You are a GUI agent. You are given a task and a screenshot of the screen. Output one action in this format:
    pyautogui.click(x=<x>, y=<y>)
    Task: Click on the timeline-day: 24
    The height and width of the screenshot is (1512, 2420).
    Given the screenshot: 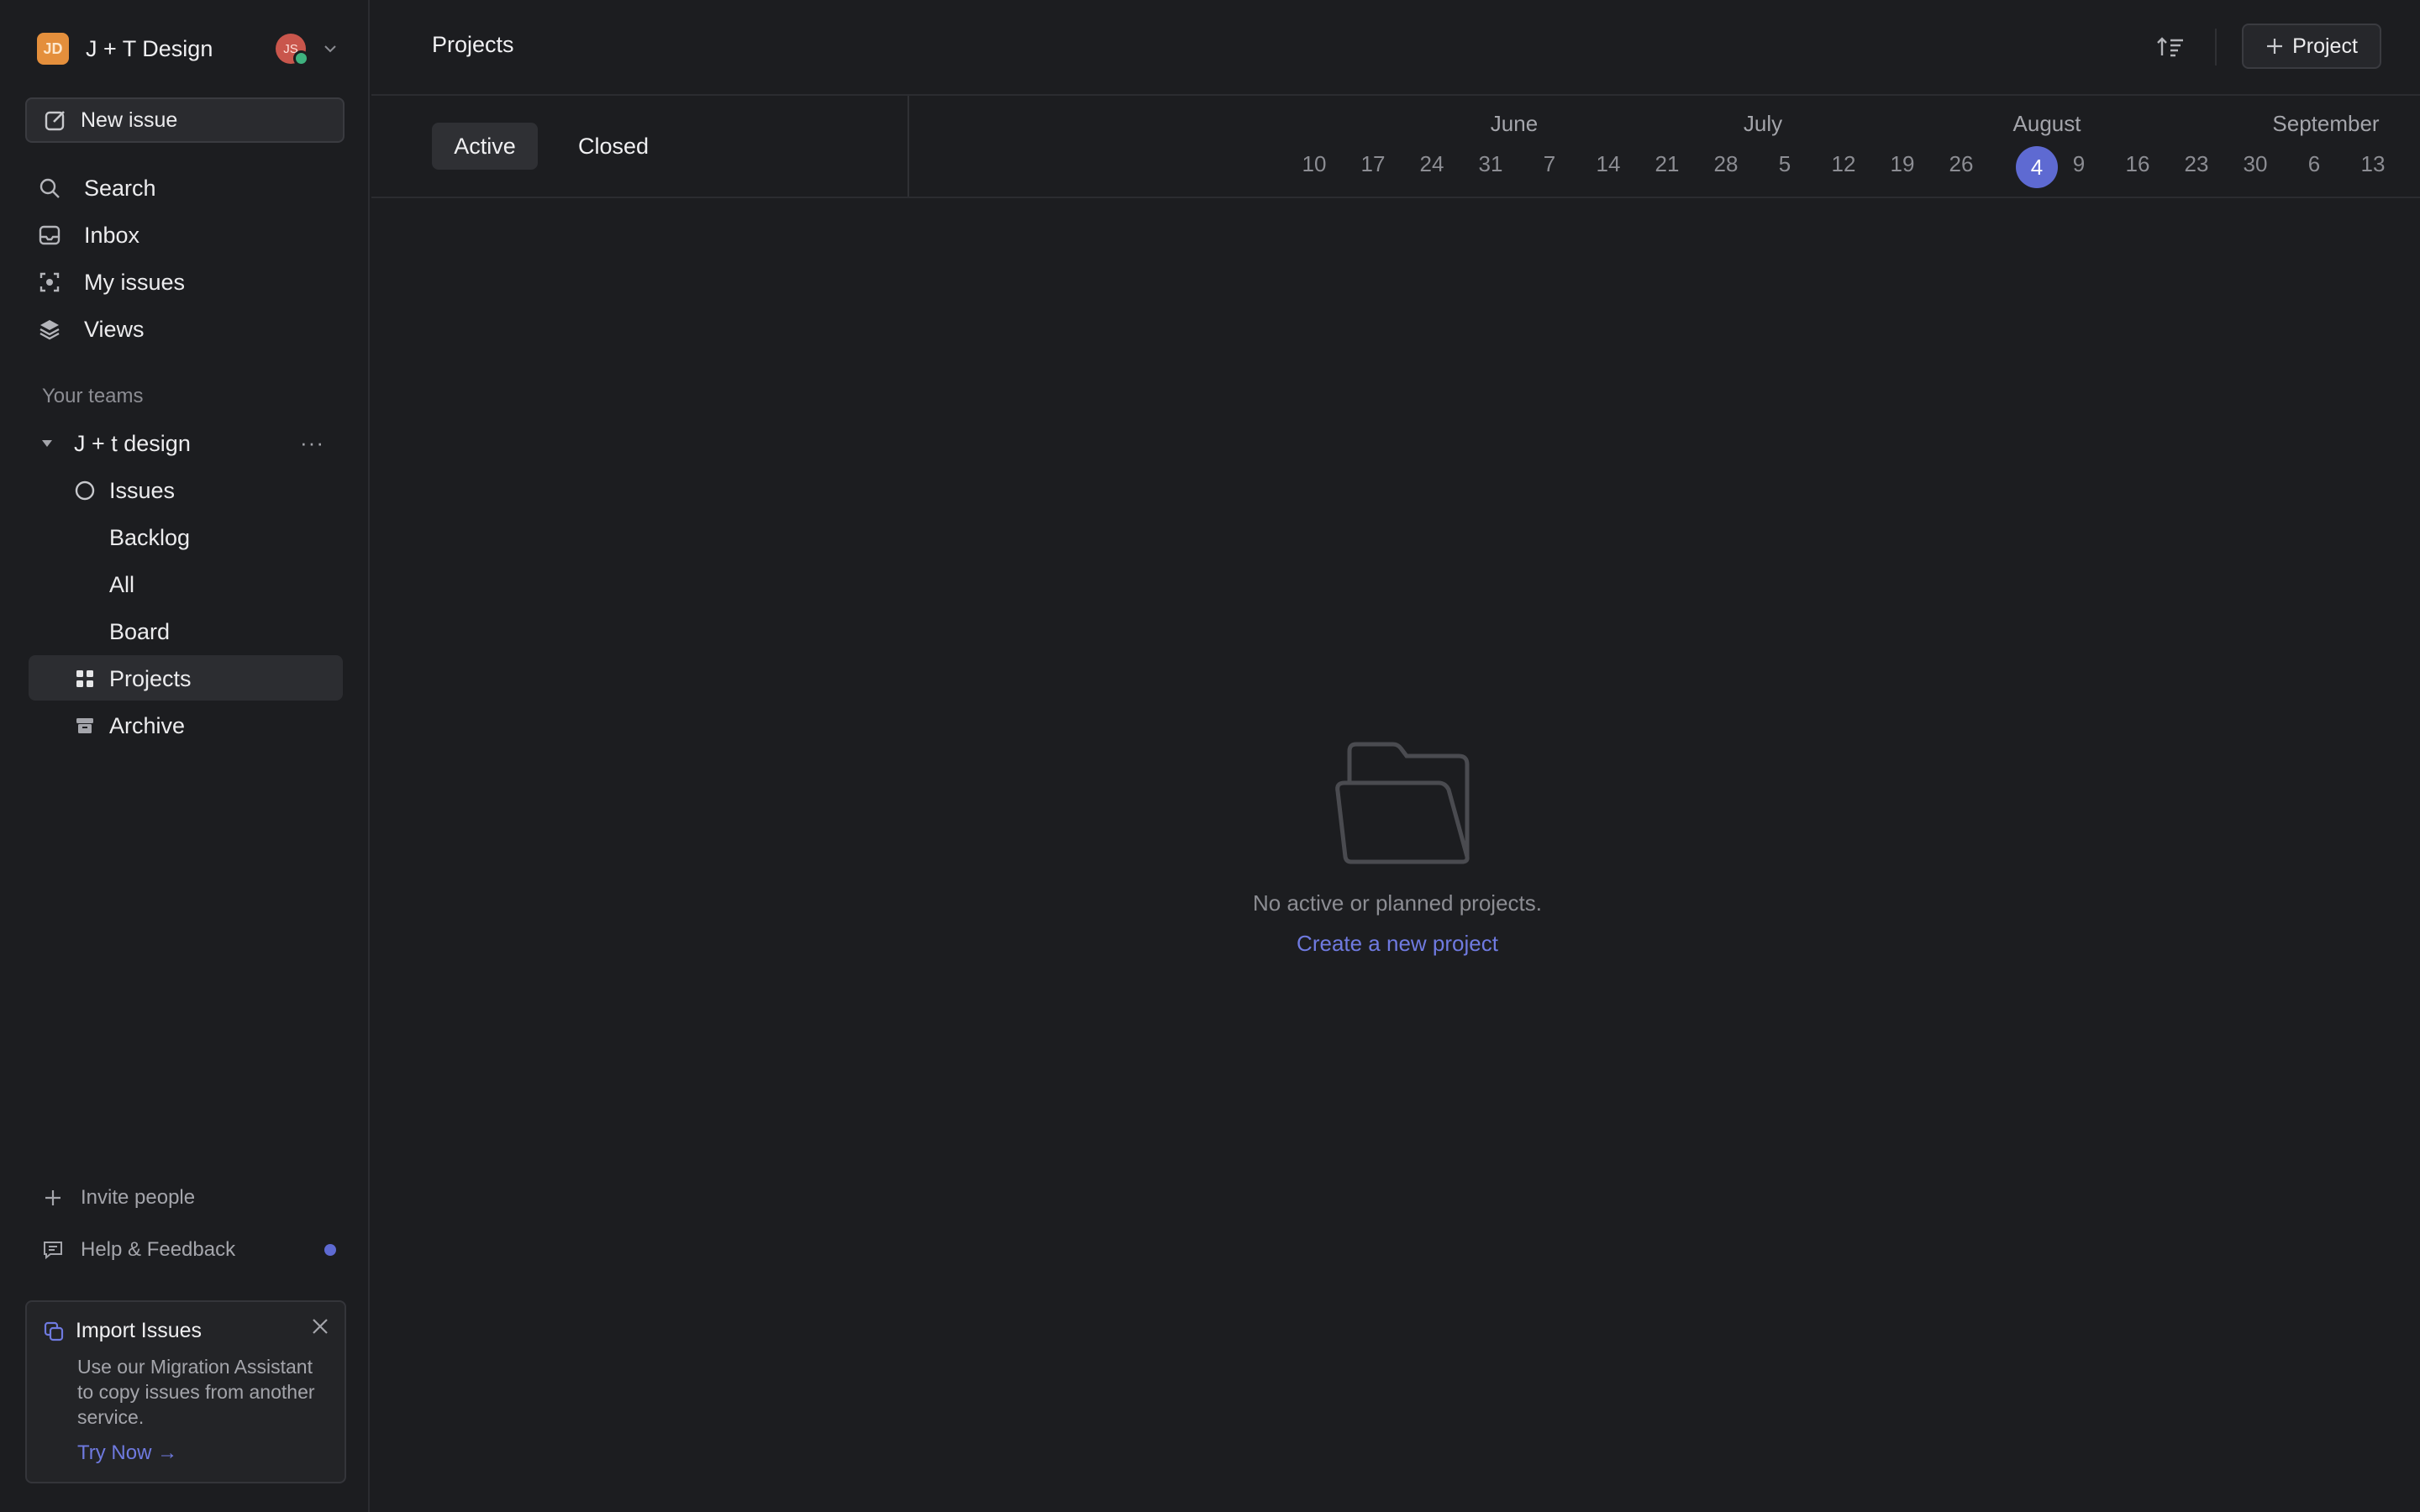 What is the action you would take?
    pyautogui.click(x=1432, y=163)
    